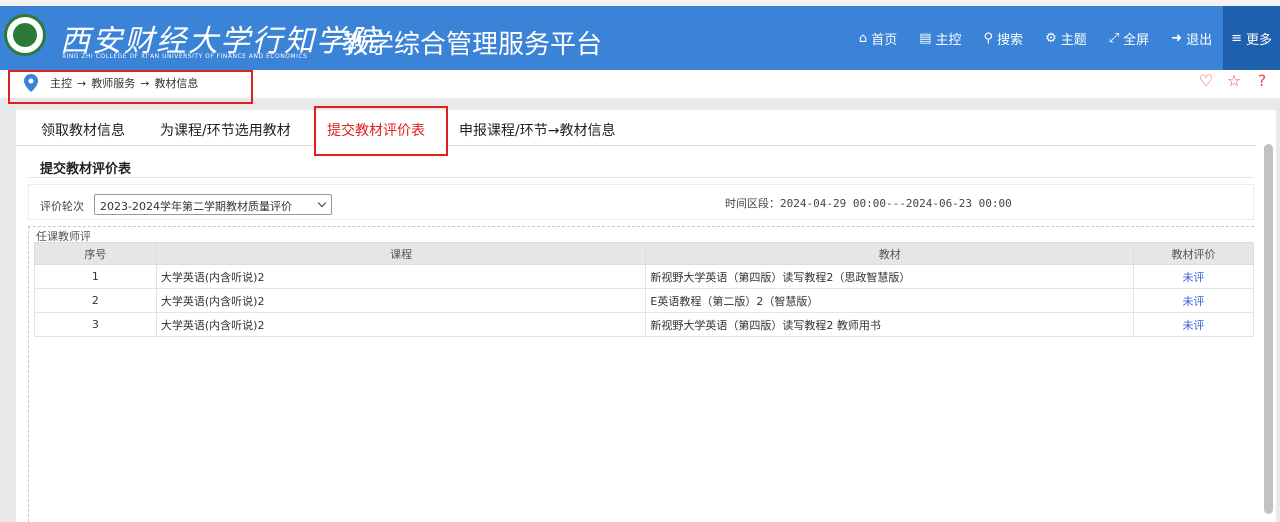 The image size is (1280, 522). I want to click on theme-icon: ⚙, so click(1051, 38).